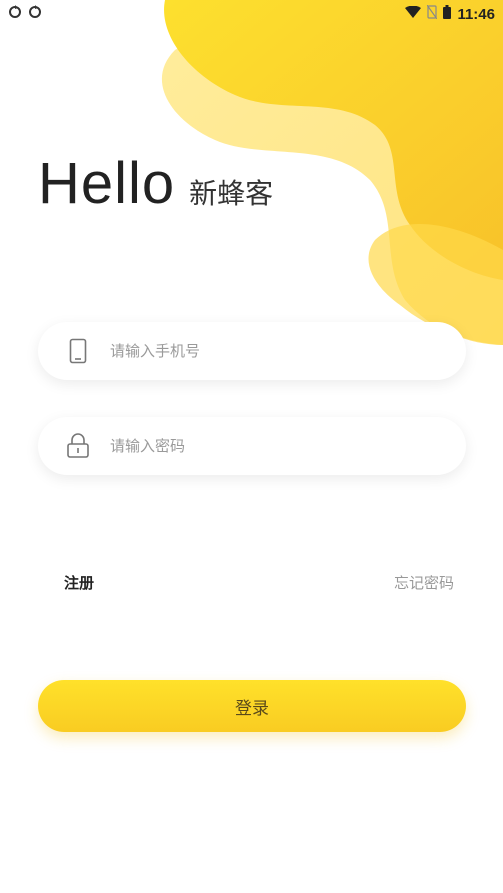 The height and width of the screenshot is (893, 503). What do you see at coordinates (78, 446) in the screenshot?
I see `lock-icon` at bounding box center [78, 446].